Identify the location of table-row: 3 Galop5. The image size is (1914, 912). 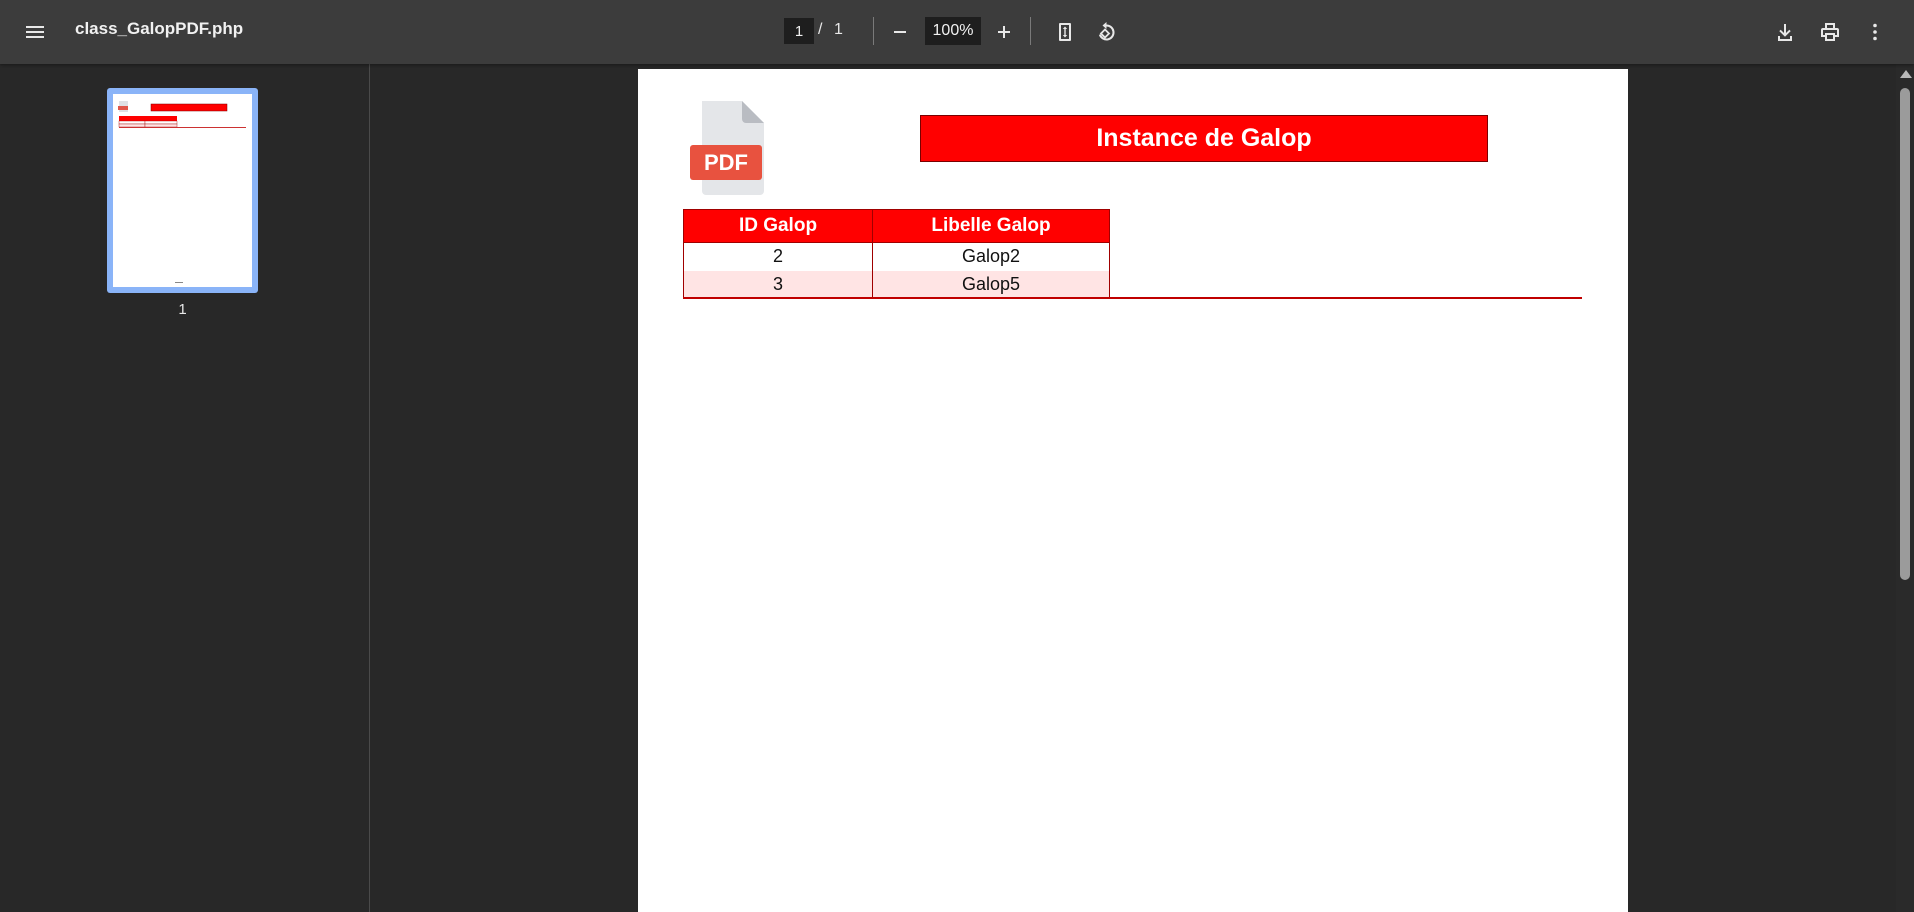
(896, 284).